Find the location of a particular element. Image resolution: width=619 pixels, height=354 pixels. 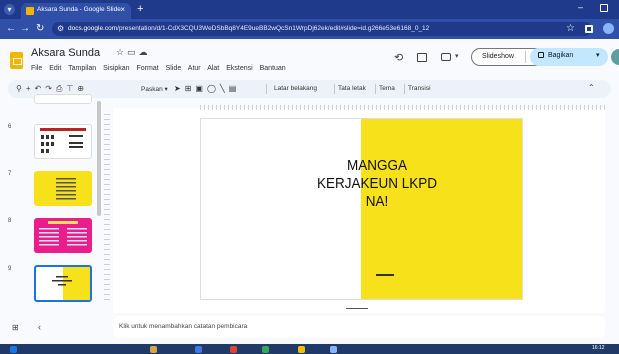

transition-button: Transisi is located at coordinates (419, 88).